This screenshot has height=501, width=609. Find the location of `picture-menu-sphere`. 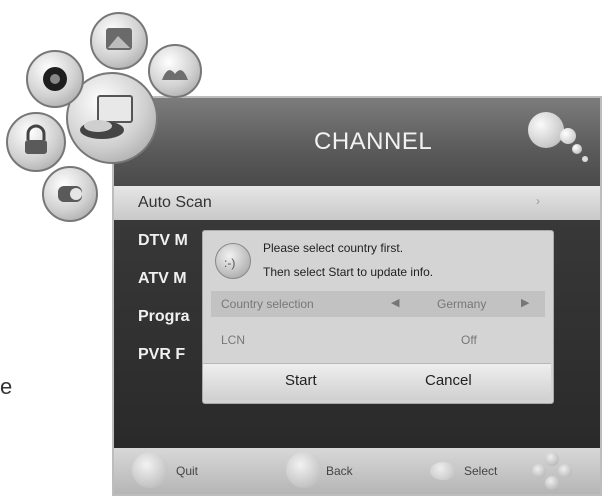

picture-menu-sphere is located at coordinates (119, 41).